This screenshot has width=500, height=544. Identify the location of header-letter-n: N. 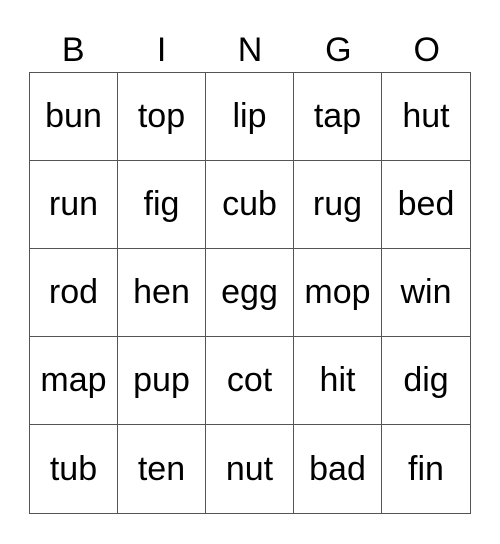
(250, 50).